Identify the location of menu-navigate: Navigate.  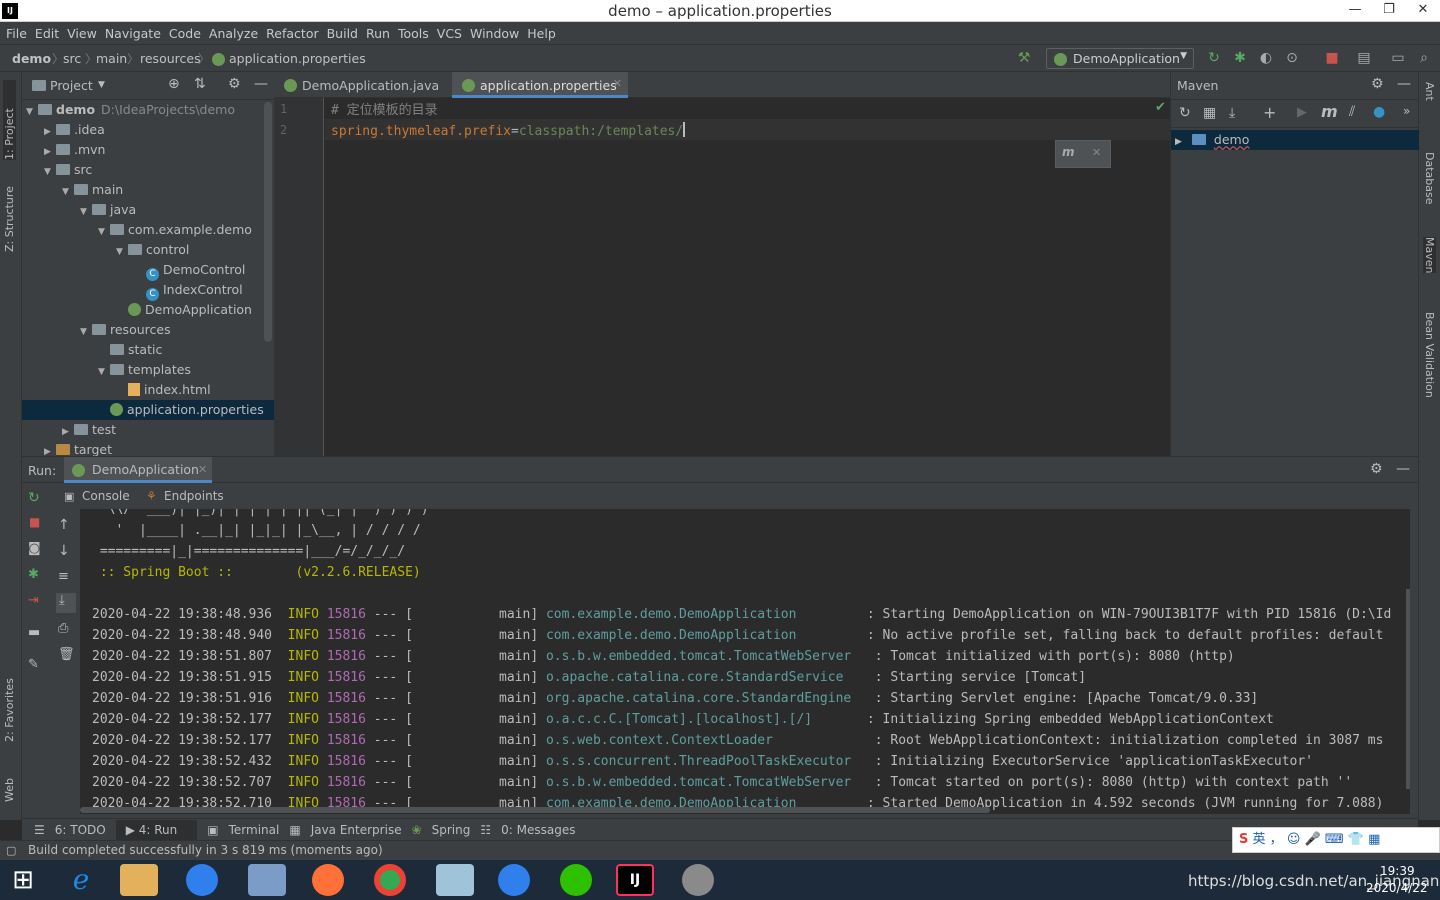
(135, 33).